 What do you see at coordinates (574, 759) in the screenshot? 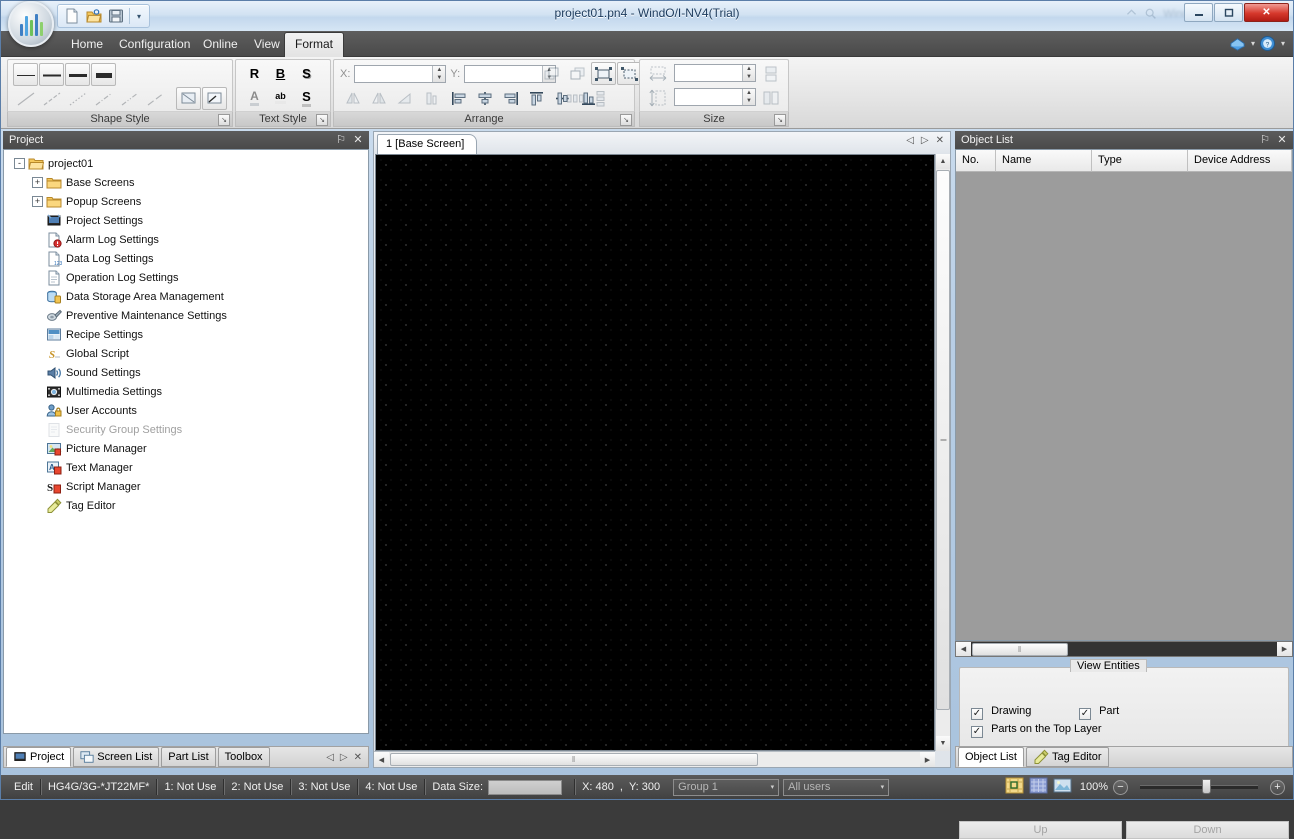
I see `canvas-horizontal-thumb: ‖` at bounding box center [574, 759].